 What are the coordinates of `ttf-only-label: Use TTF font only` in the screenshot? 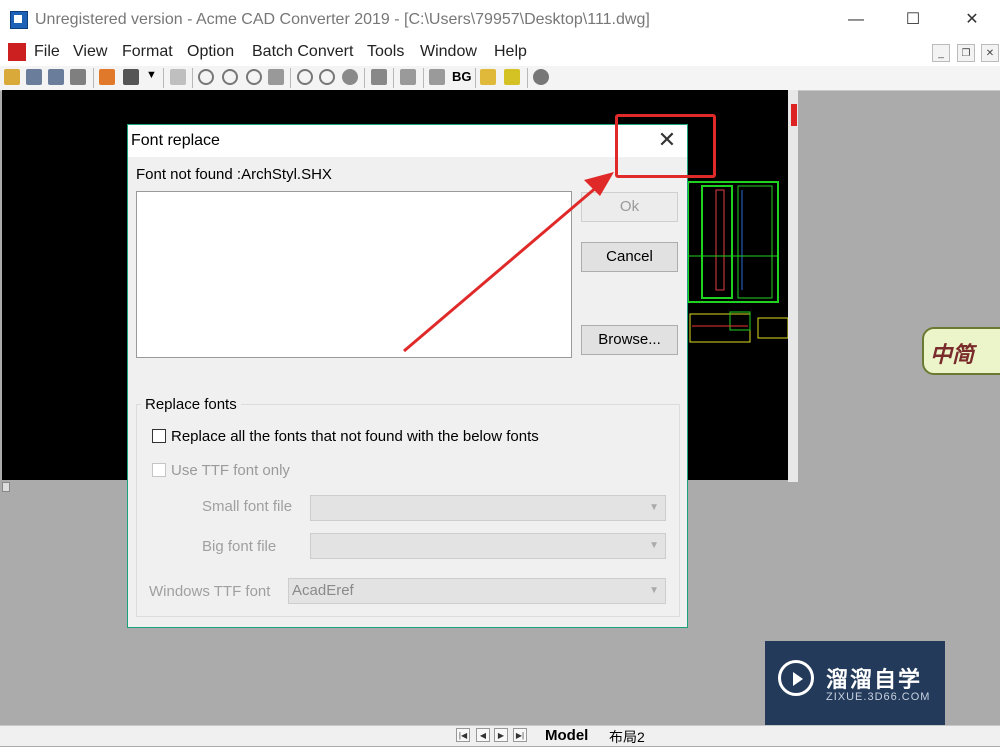 It's located at (230, 470).